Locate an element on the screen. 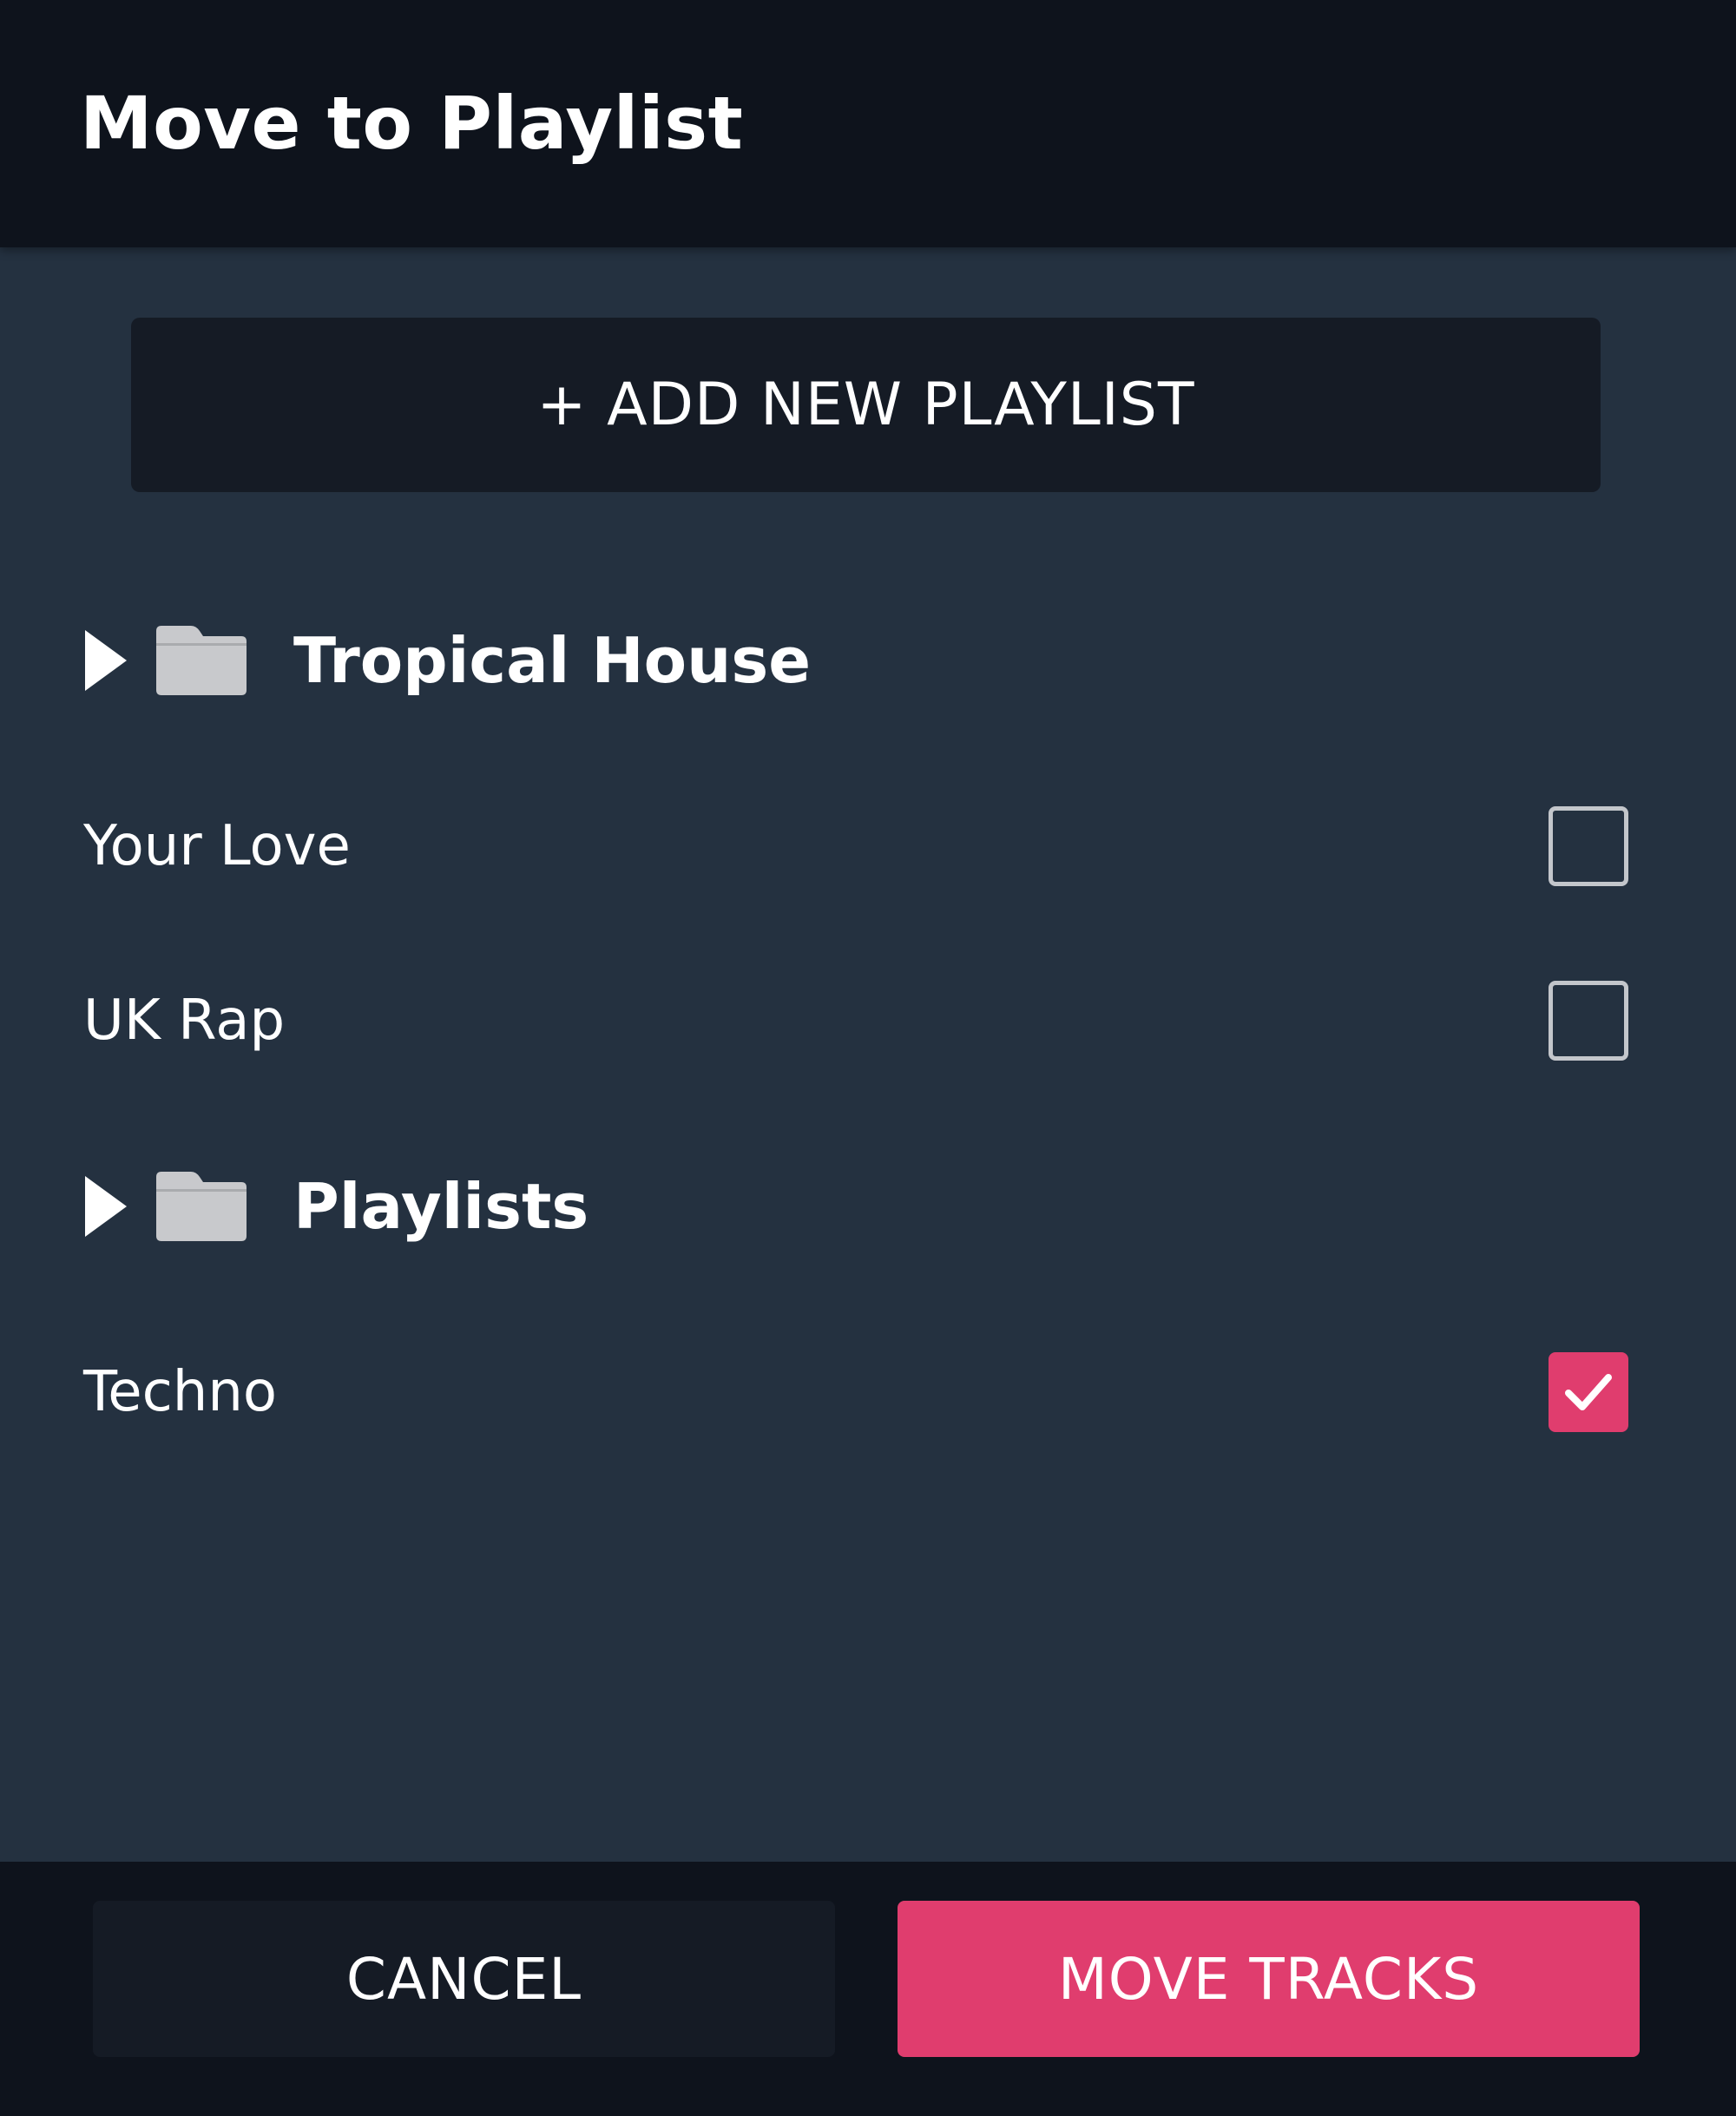 The image size is (1736, 2116). add-new-playlist-button: + ADD NEW PLAYLIST is located at coordinates (866, 405).